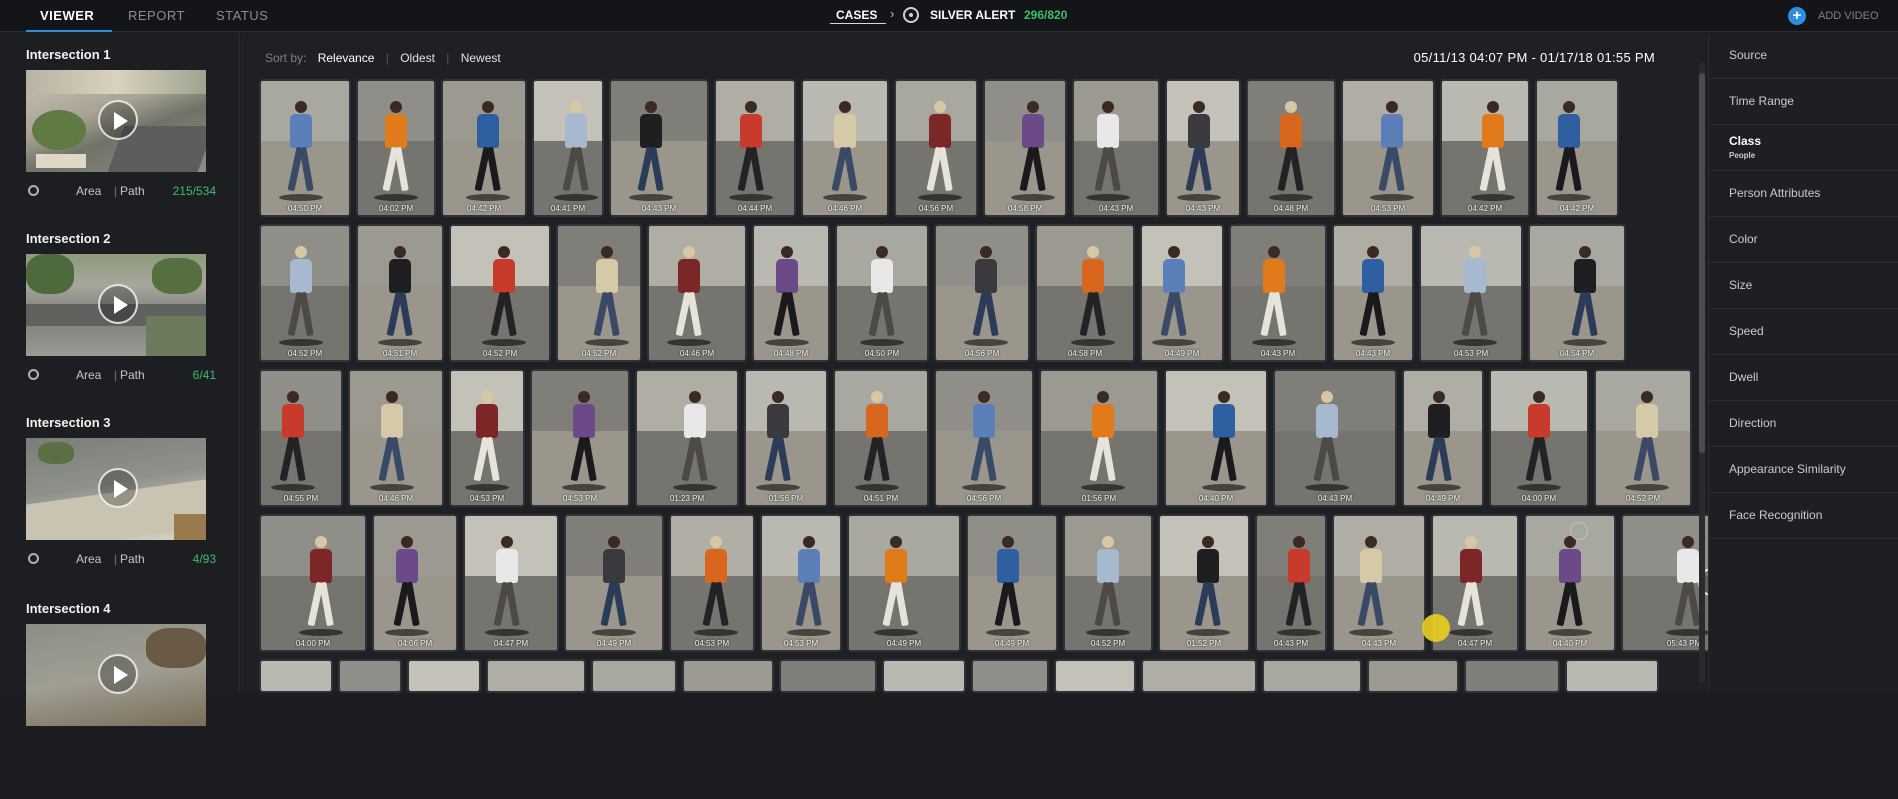 The image size is (1898, 799). What do you see at coordinates (346, 58) in the screenshot?
I see `sort-relevance: Relevance` at bounding box center [346, 58].